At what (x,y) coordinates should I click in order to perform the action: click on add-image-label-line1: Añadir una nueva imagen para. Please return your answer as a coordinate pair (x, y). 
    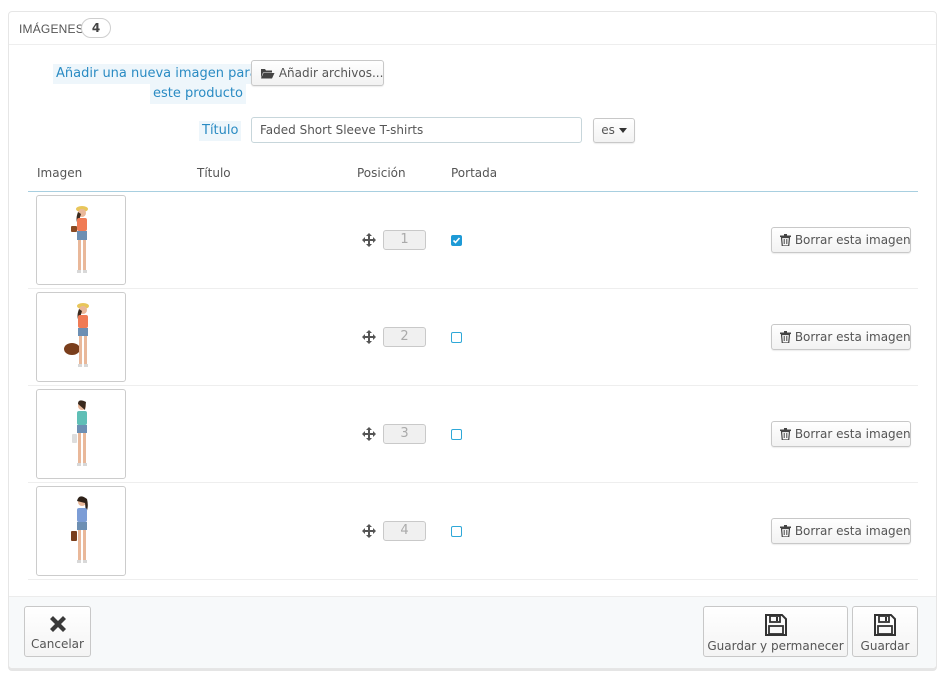
    Looking at the image, I should click on (157, 74).